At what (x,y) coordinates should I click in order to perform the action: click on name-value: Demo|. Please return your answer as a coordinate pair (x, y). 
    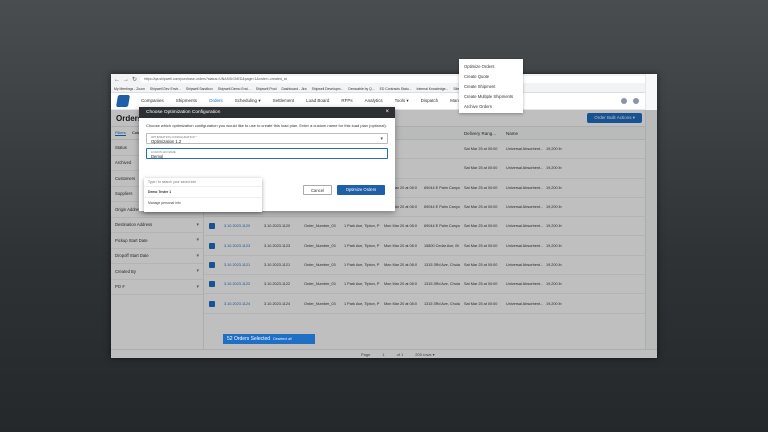
    Looking at the image, I should click on (157, 156).